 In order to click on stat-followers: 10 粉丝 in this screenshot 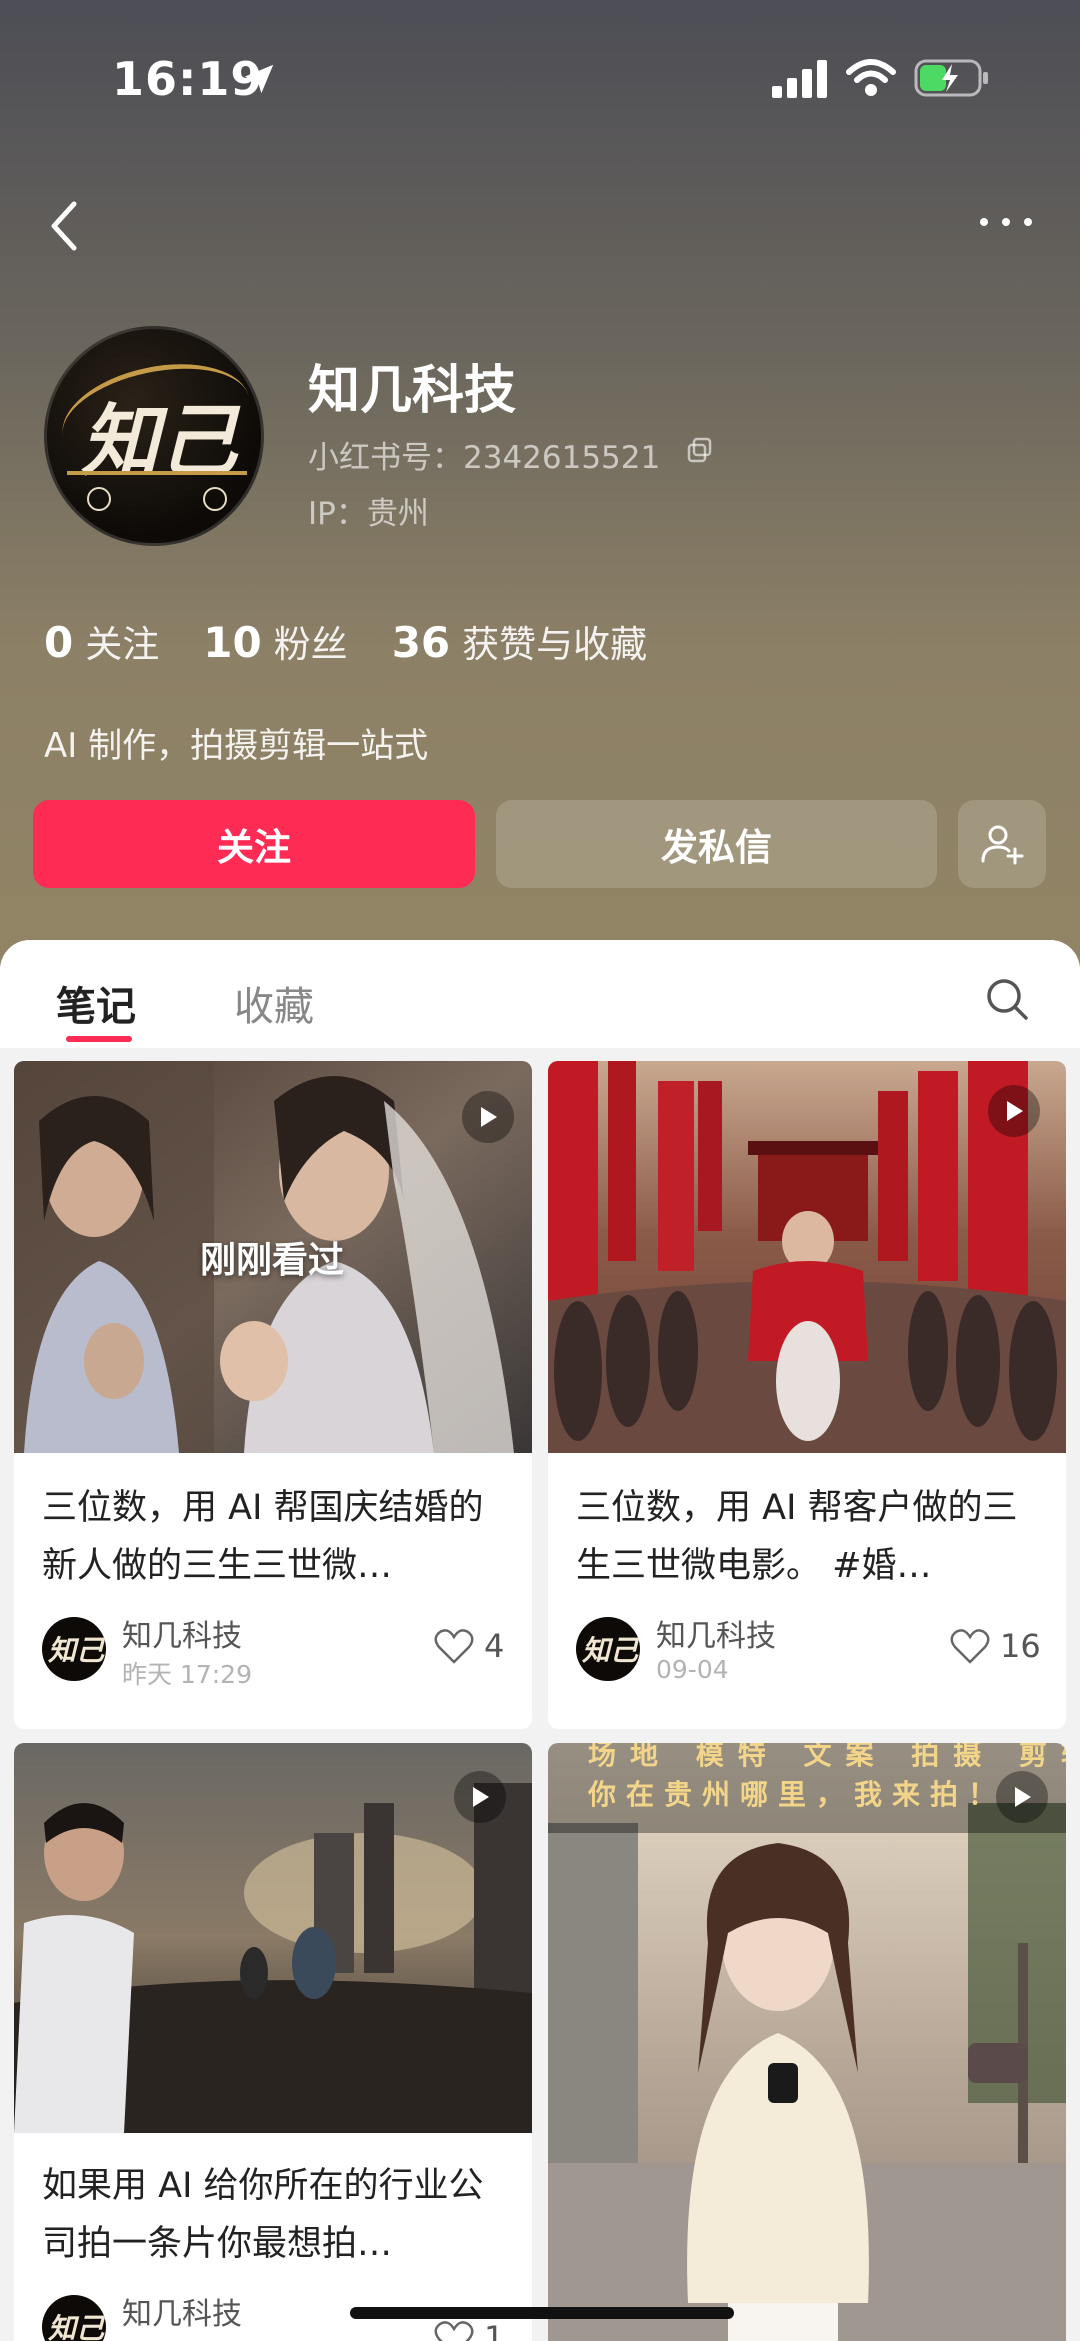, I will do `click(275, 641)`.